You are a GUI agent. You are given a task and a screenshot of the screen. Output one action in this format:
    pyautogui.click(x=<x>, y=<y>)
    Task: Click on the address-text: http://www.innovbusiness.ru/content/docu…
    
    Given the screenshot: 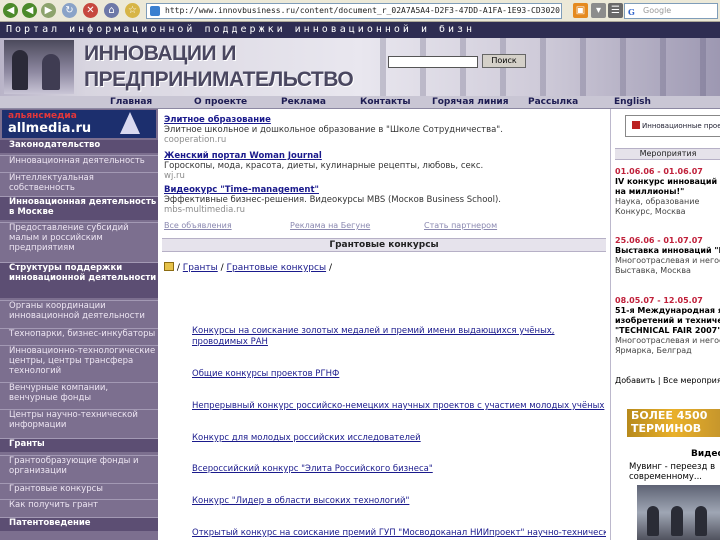 What is the action you would take?
    pyautogui.click(x=363, y=10)
    